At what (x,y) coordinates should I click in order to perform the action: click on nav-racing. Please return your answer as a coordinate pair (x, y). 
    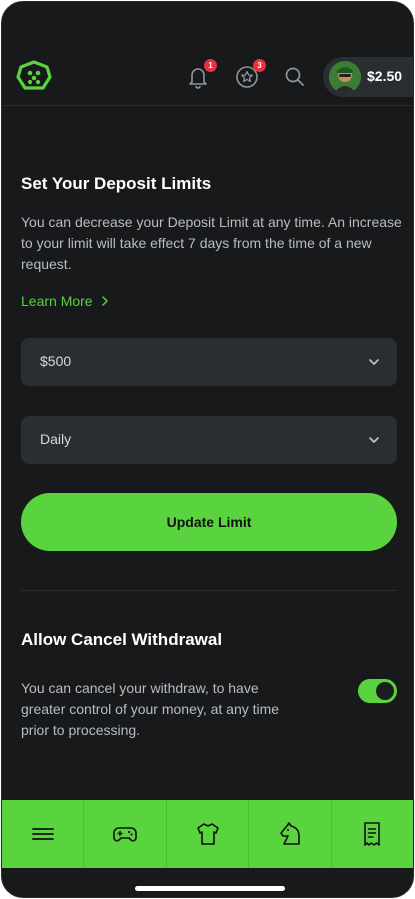
    Looking at the image, I should click on (290, 834).